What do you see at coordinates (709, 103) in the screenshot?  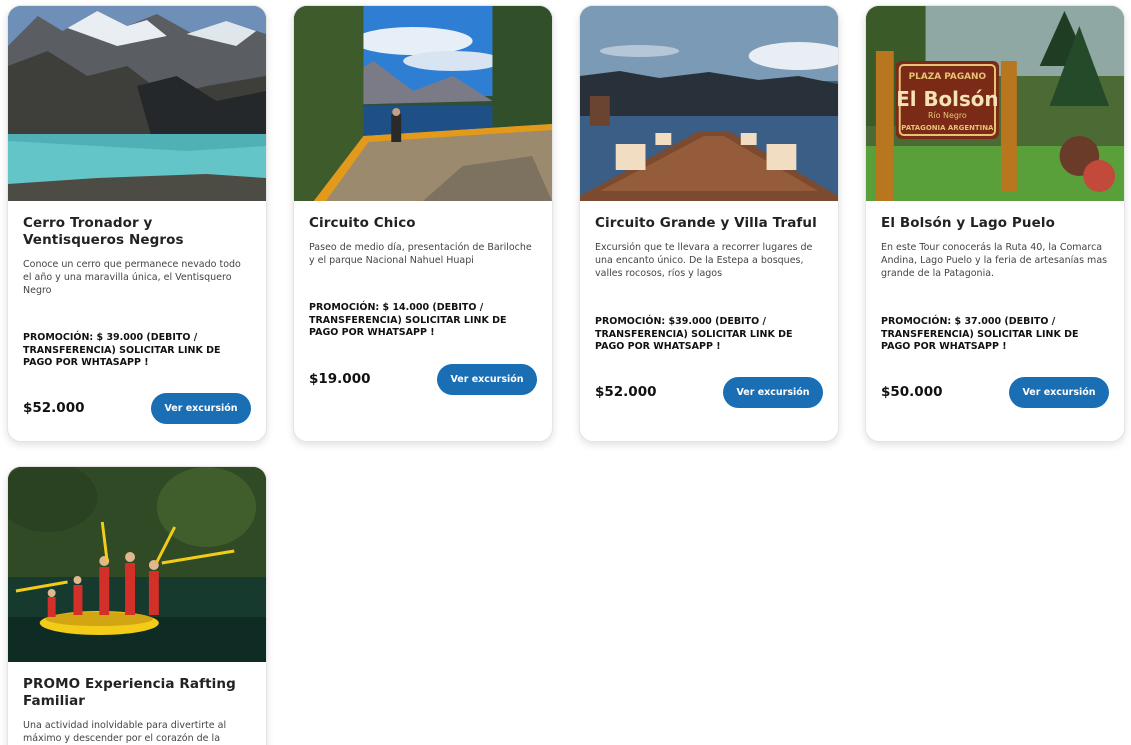 I see `card-photo-lake-pier` at bounding box center [709, 103].